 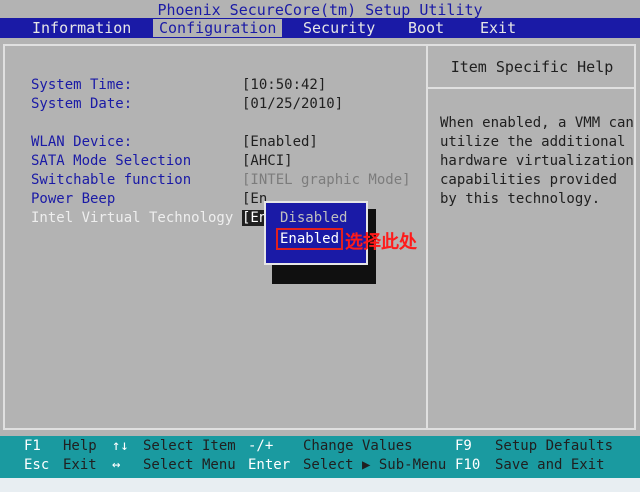 What do you see at coordinates (261, 446) in the screenshot?
I see `plus-minus-key: -/+` at bounding box center [261, 446].